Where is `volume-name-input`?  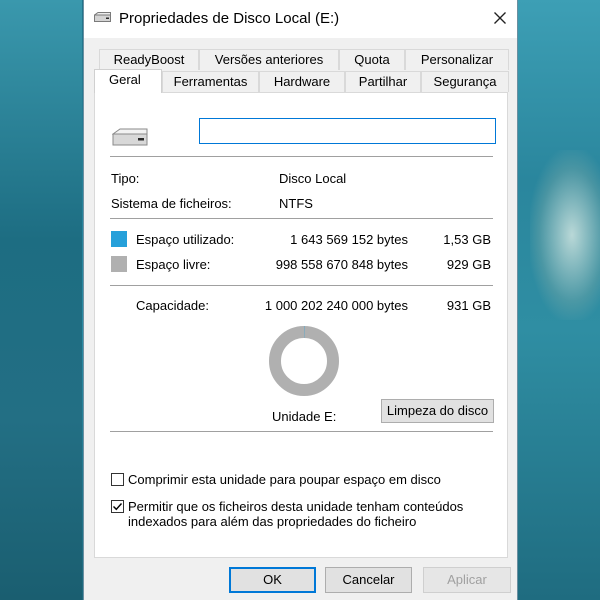
volume-name-input is located at coordinates (347, 131).